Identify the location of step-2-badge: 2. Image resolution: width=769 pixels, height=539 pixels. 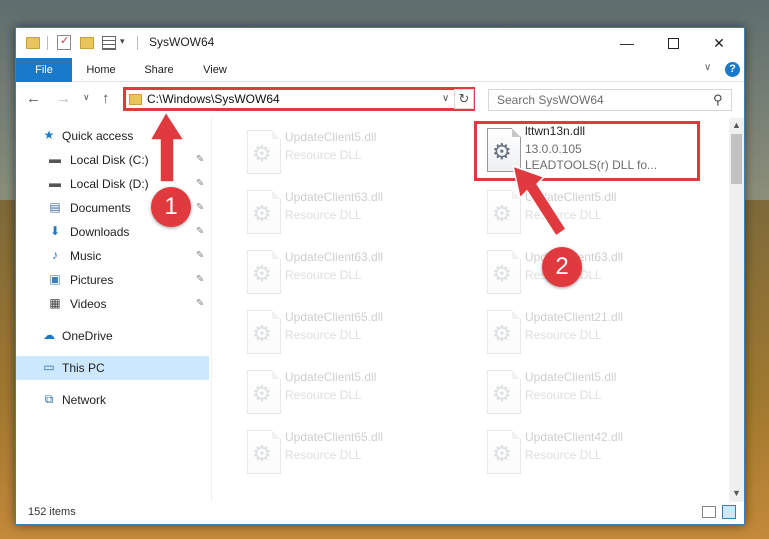
(562, 267).